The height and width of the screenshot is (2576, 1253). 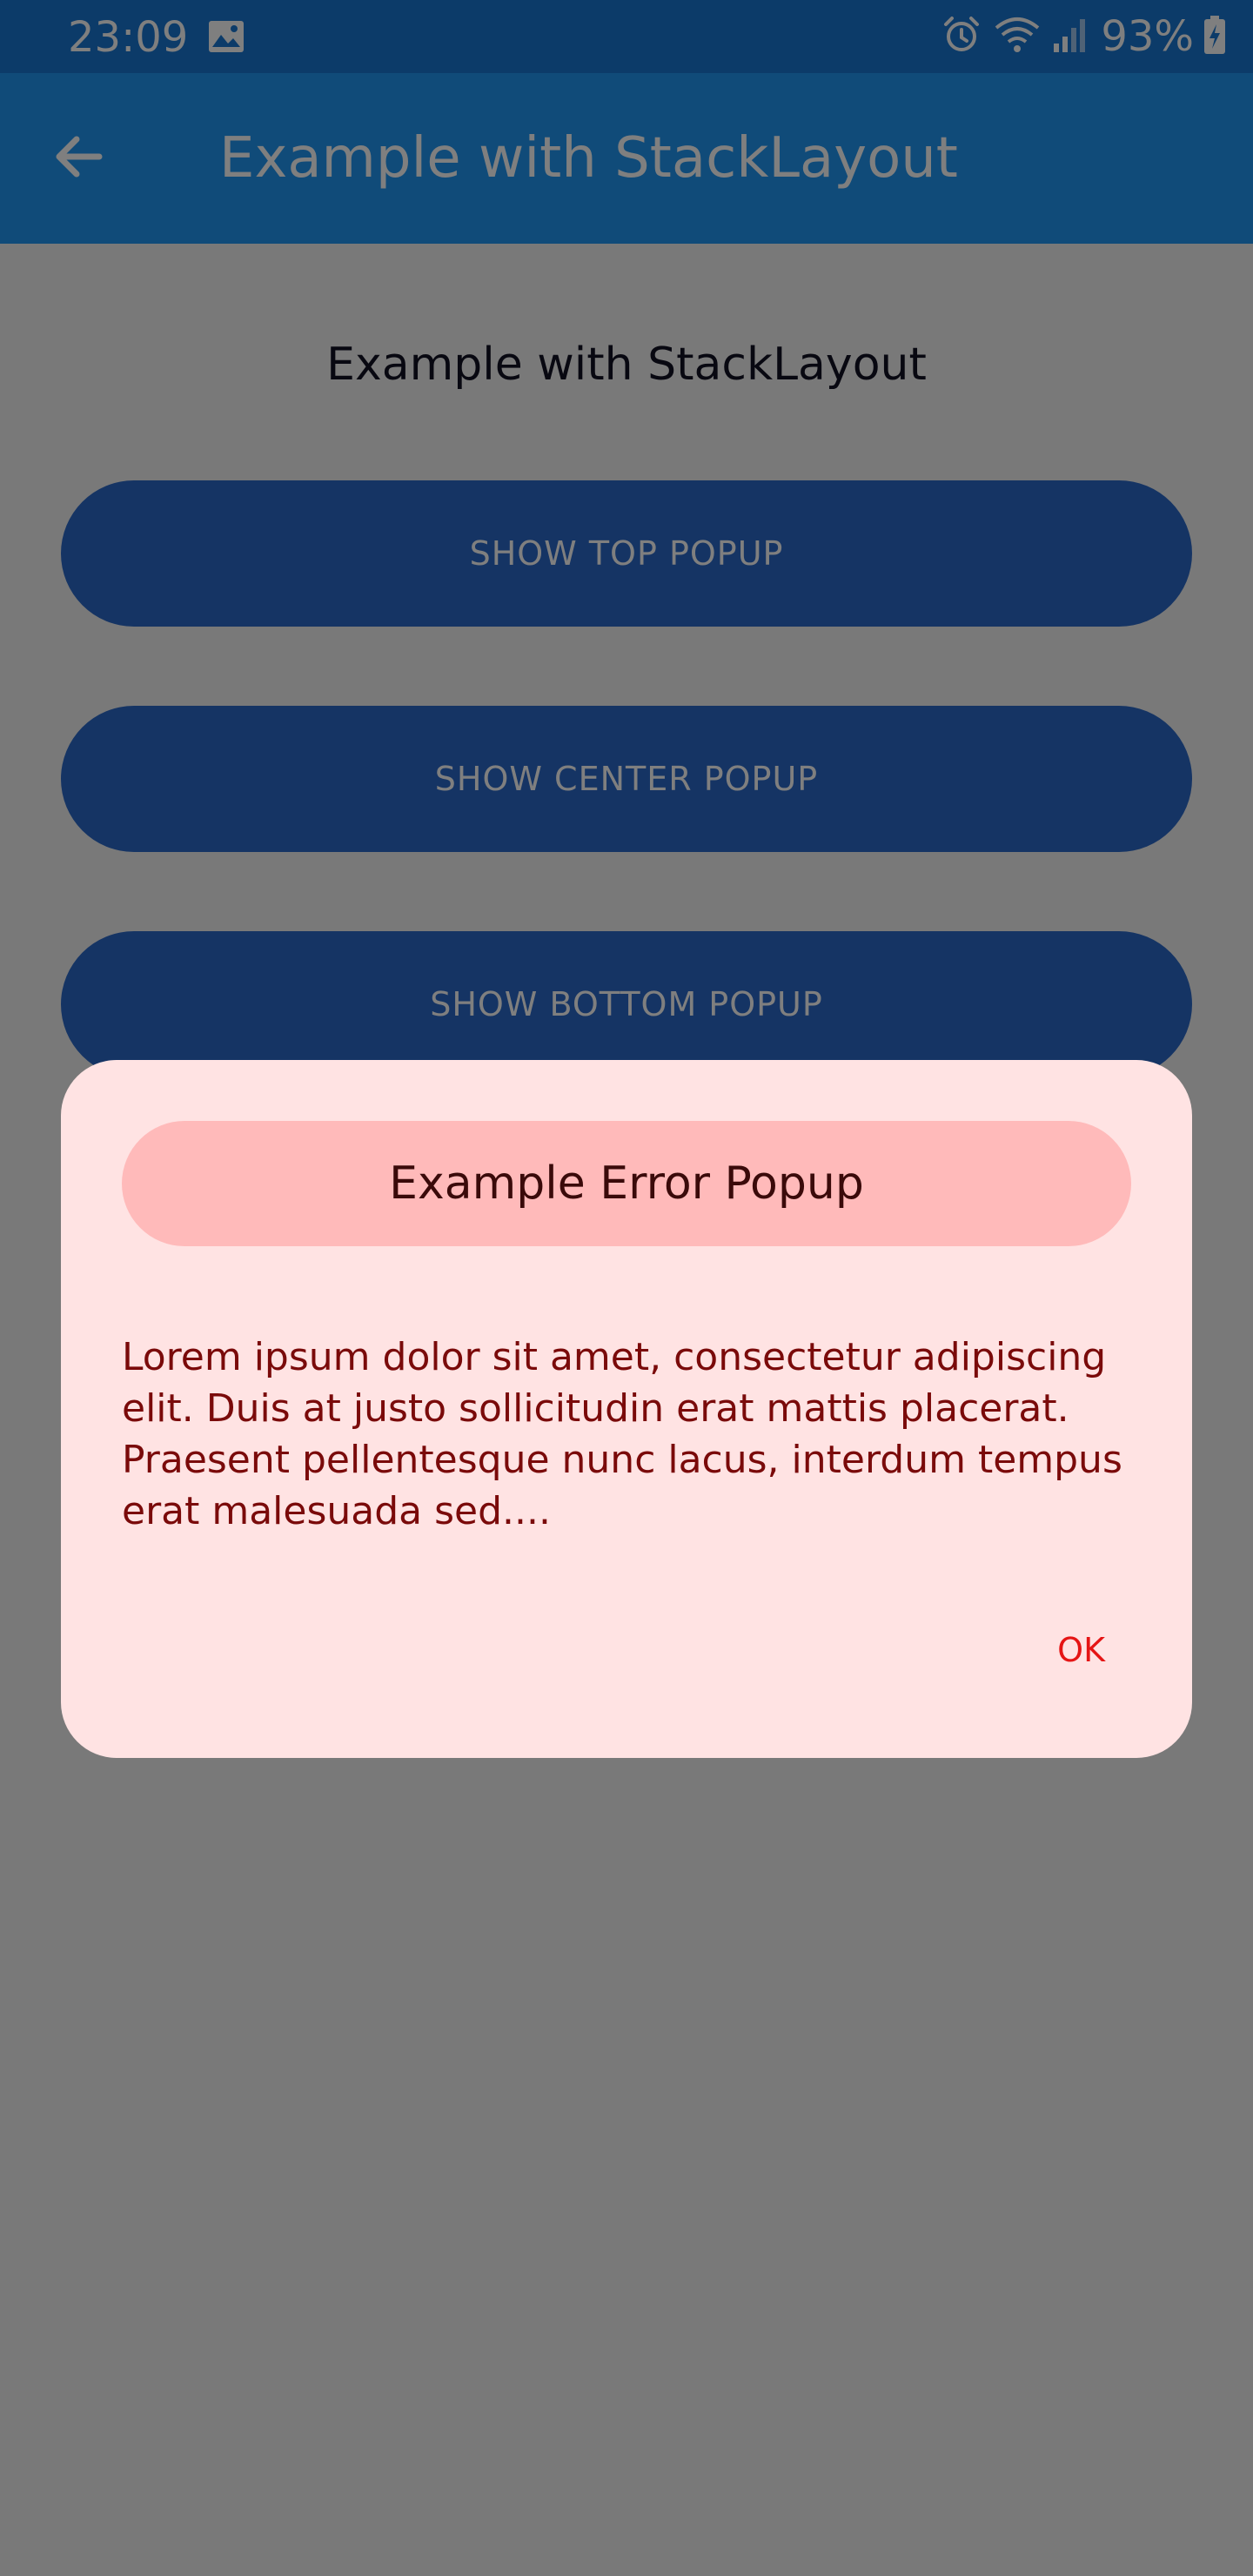 What do you see at coordinates (1081, 1650) in the screenshot?
I see `ok-button: OK` at bounding box center [1081, 1650].